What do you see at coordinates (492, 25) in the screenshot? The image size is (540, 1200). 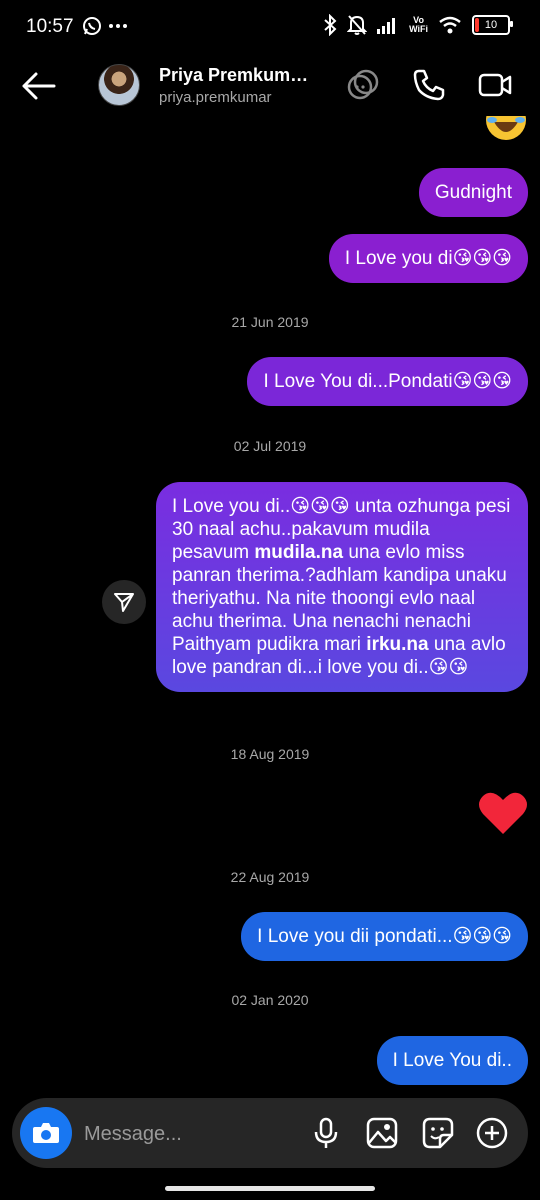 I see `battery-icon: 10` at bounding box center [492, 25].